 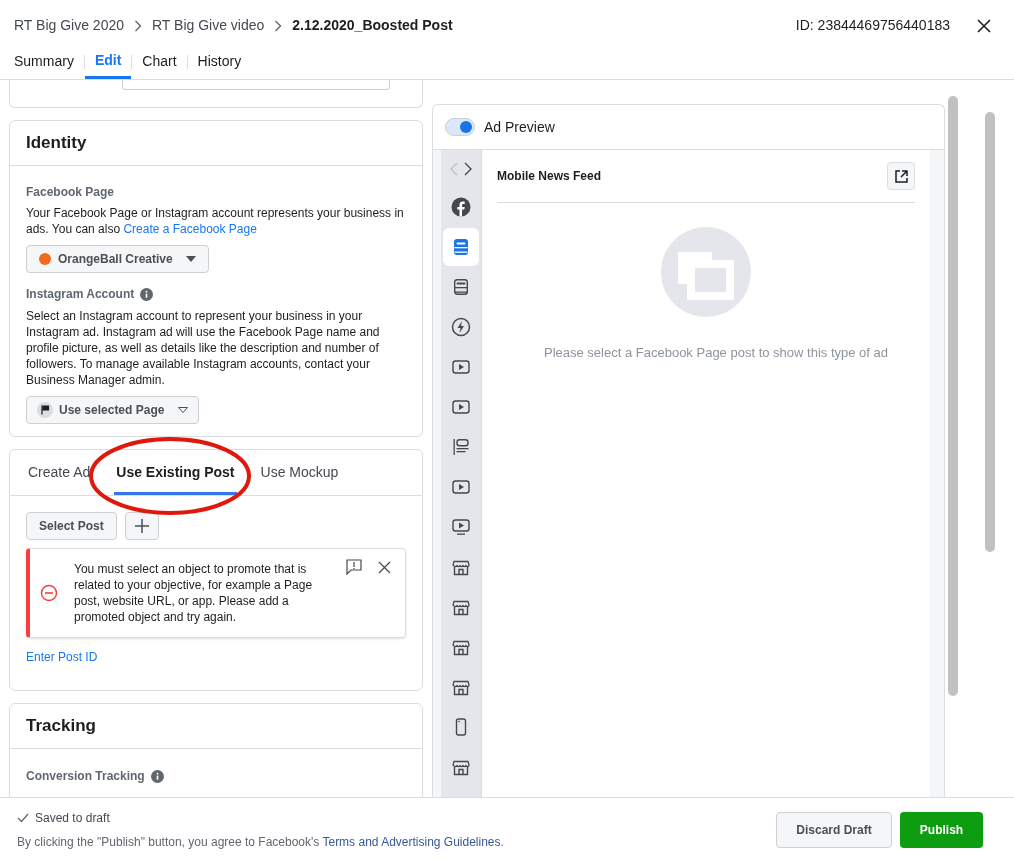 What do you see at coordinates (715, 353) in the screenshot?
I see `empty-preview-message: Please select a Facebook Page post to show this type of ad` at bounding box center [715, 353].